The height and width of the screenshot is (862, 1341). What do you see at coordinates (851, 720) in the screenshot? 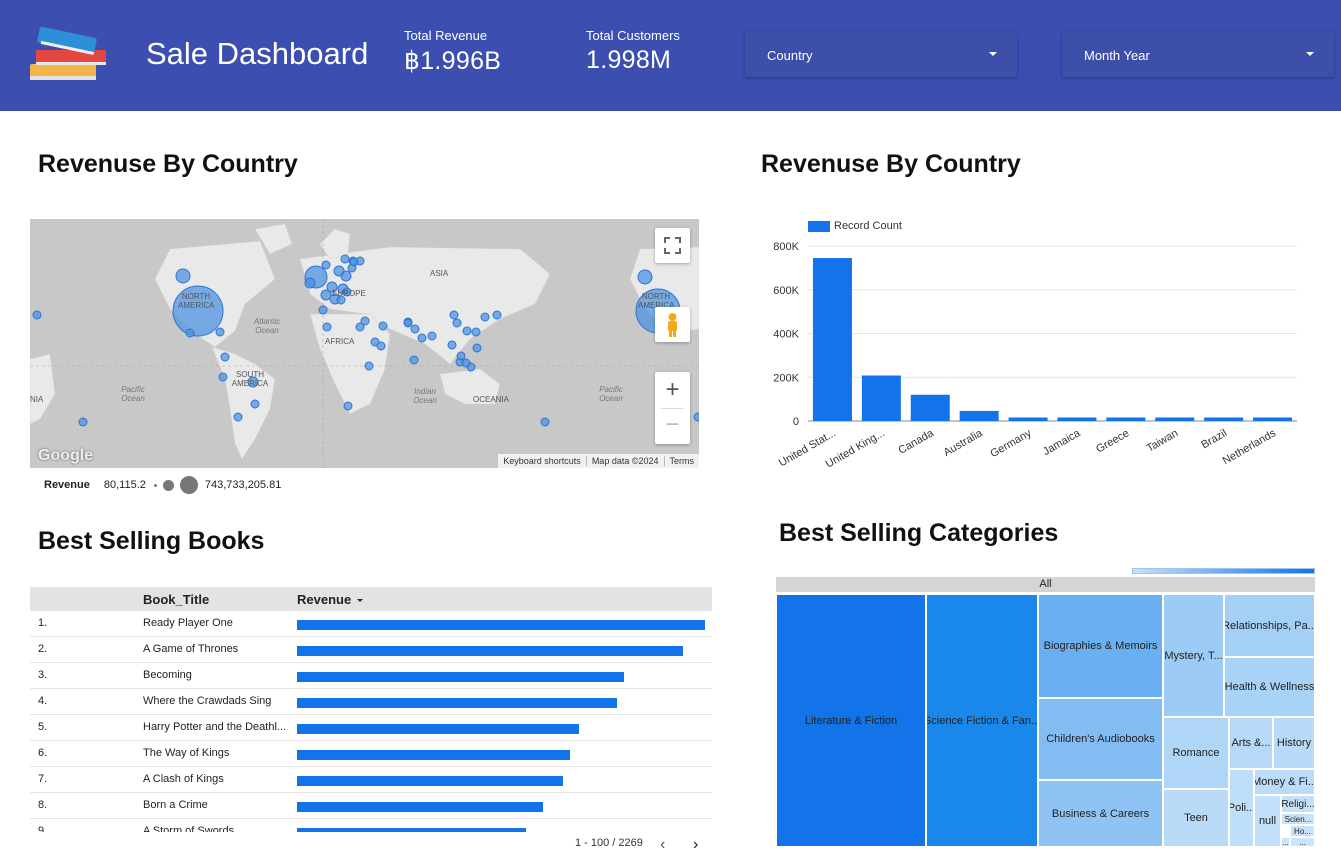
I see `treemap-cell: Literature & Fiction` at bounding box center [851, 720].